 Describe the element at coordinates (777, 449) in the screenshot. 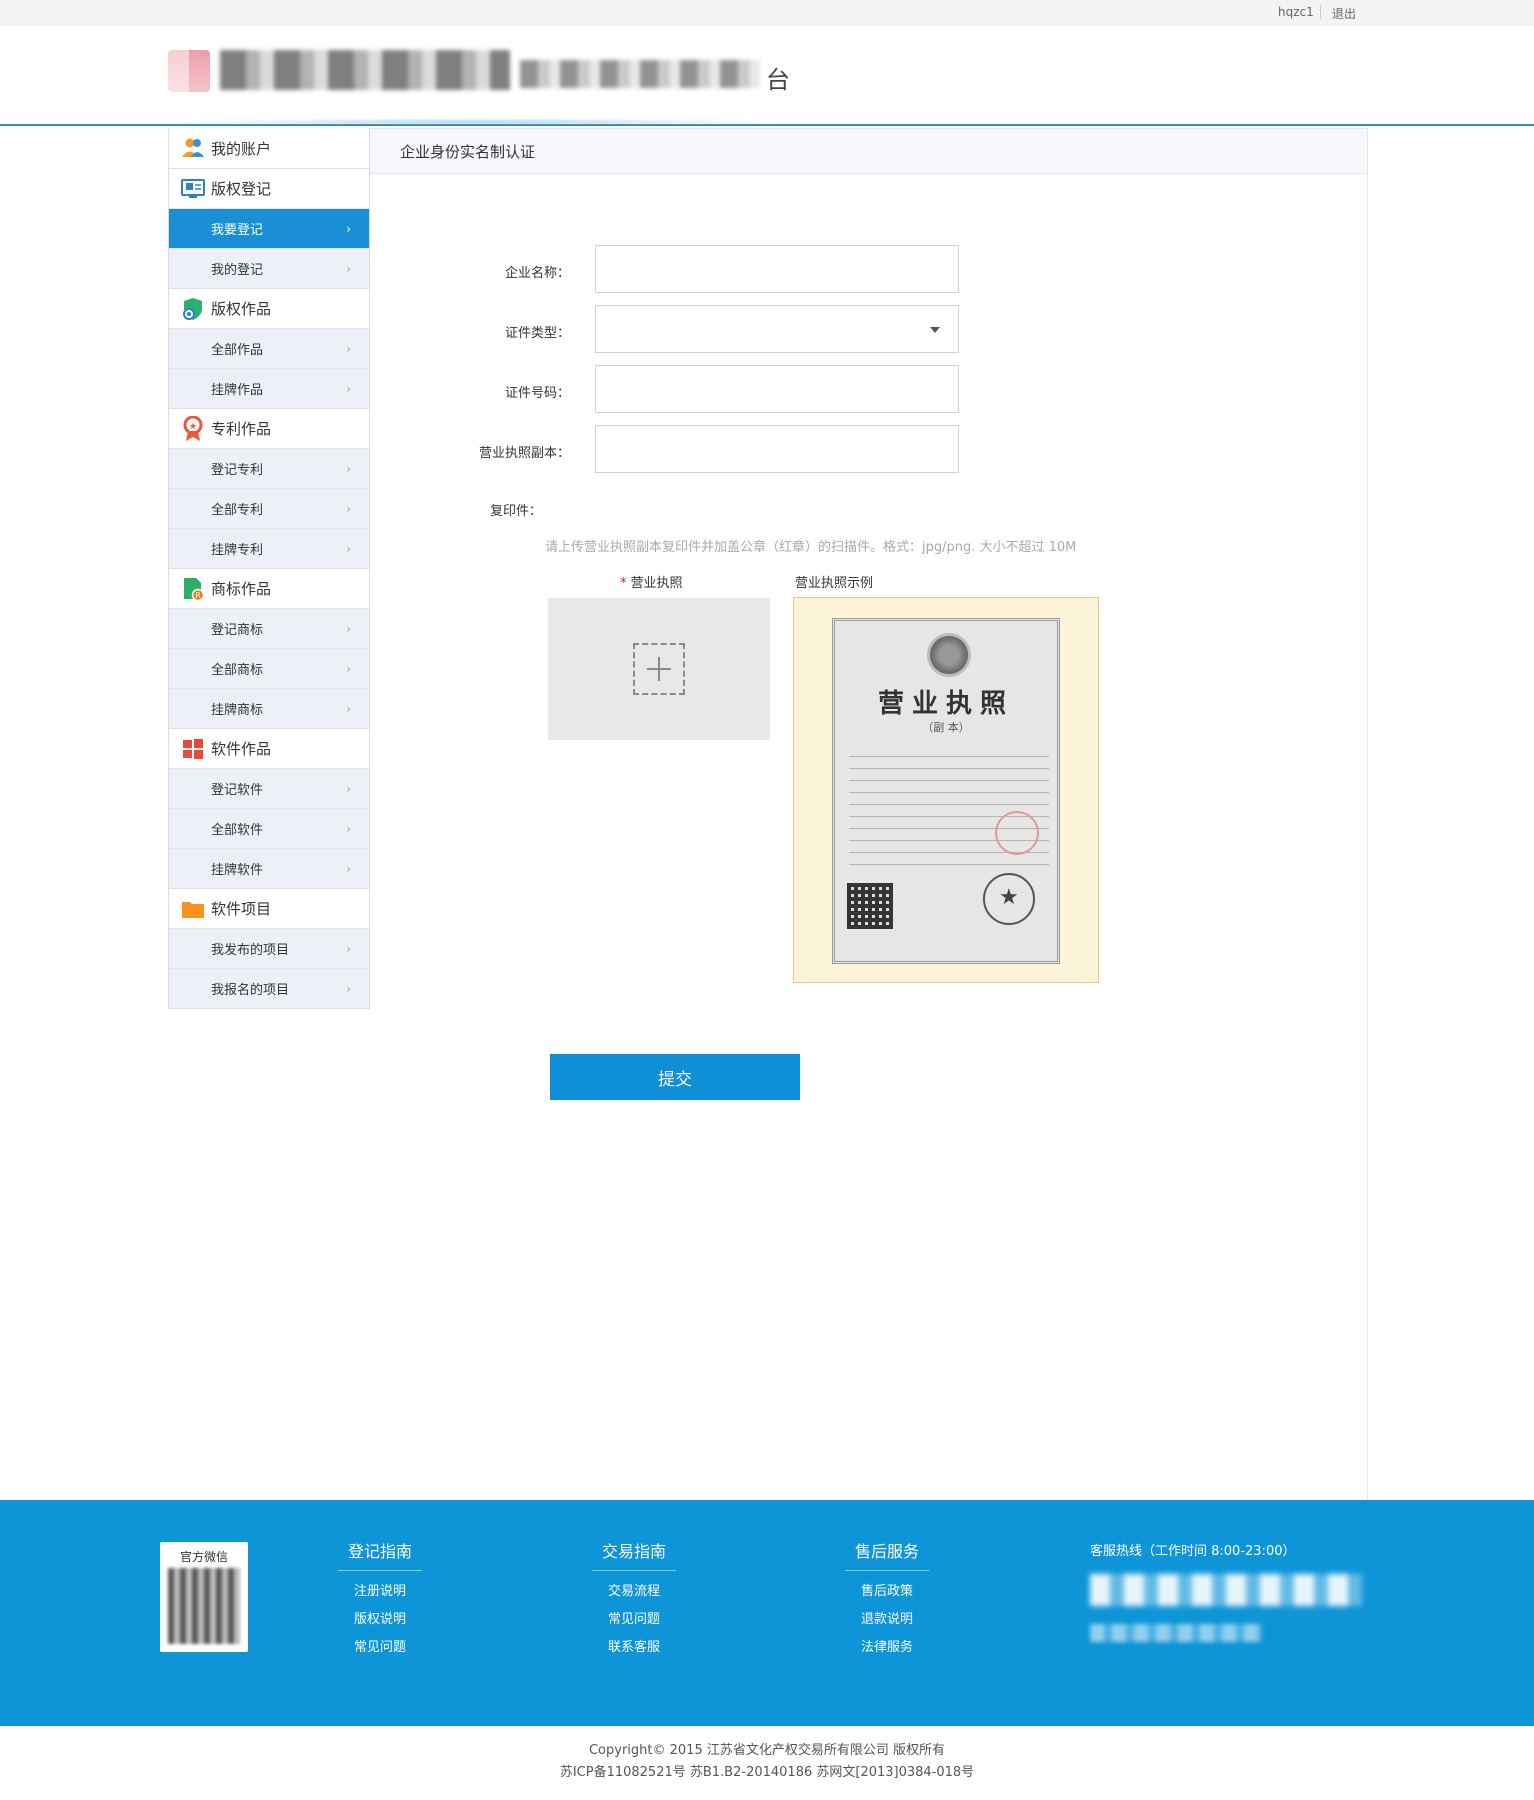

I see `license-copy-input` at that location.